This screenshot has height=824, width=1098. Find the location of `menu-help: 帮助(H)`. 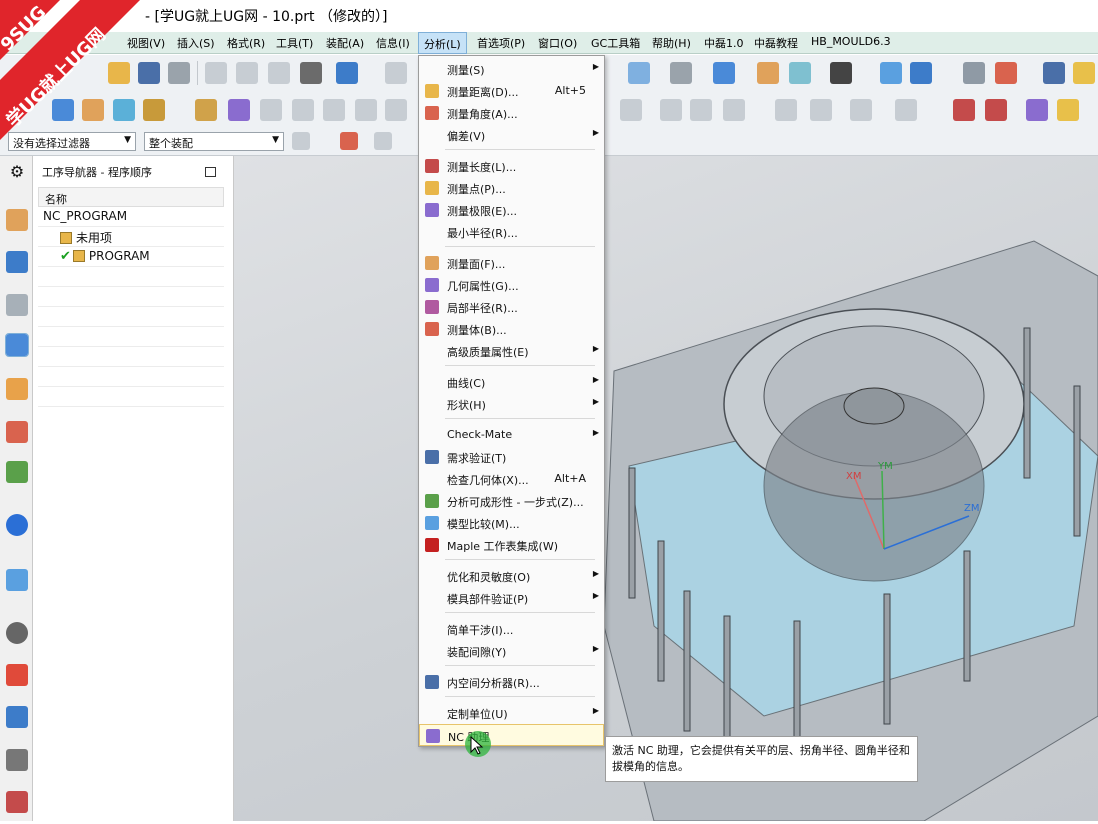

menu-help: 帮助(H) is located at coordinates (671, 43).